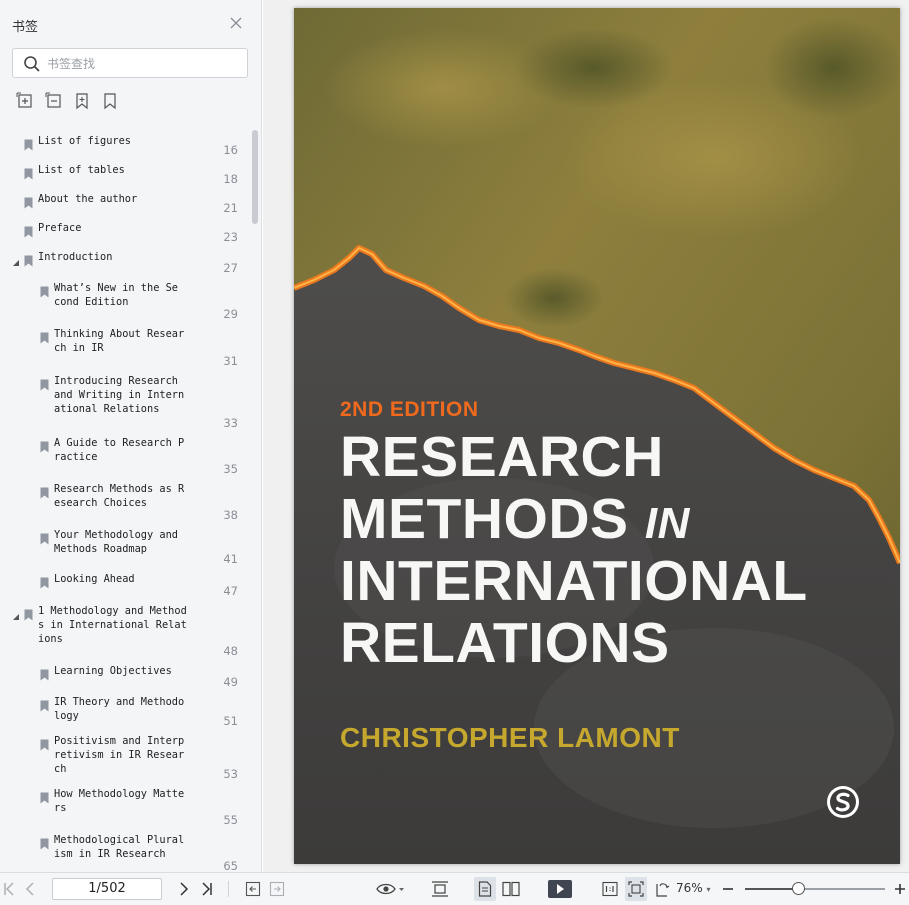  Describe the element at coordinates (30, 889) in the screenshot. I see `previous-page-icon` at that location.